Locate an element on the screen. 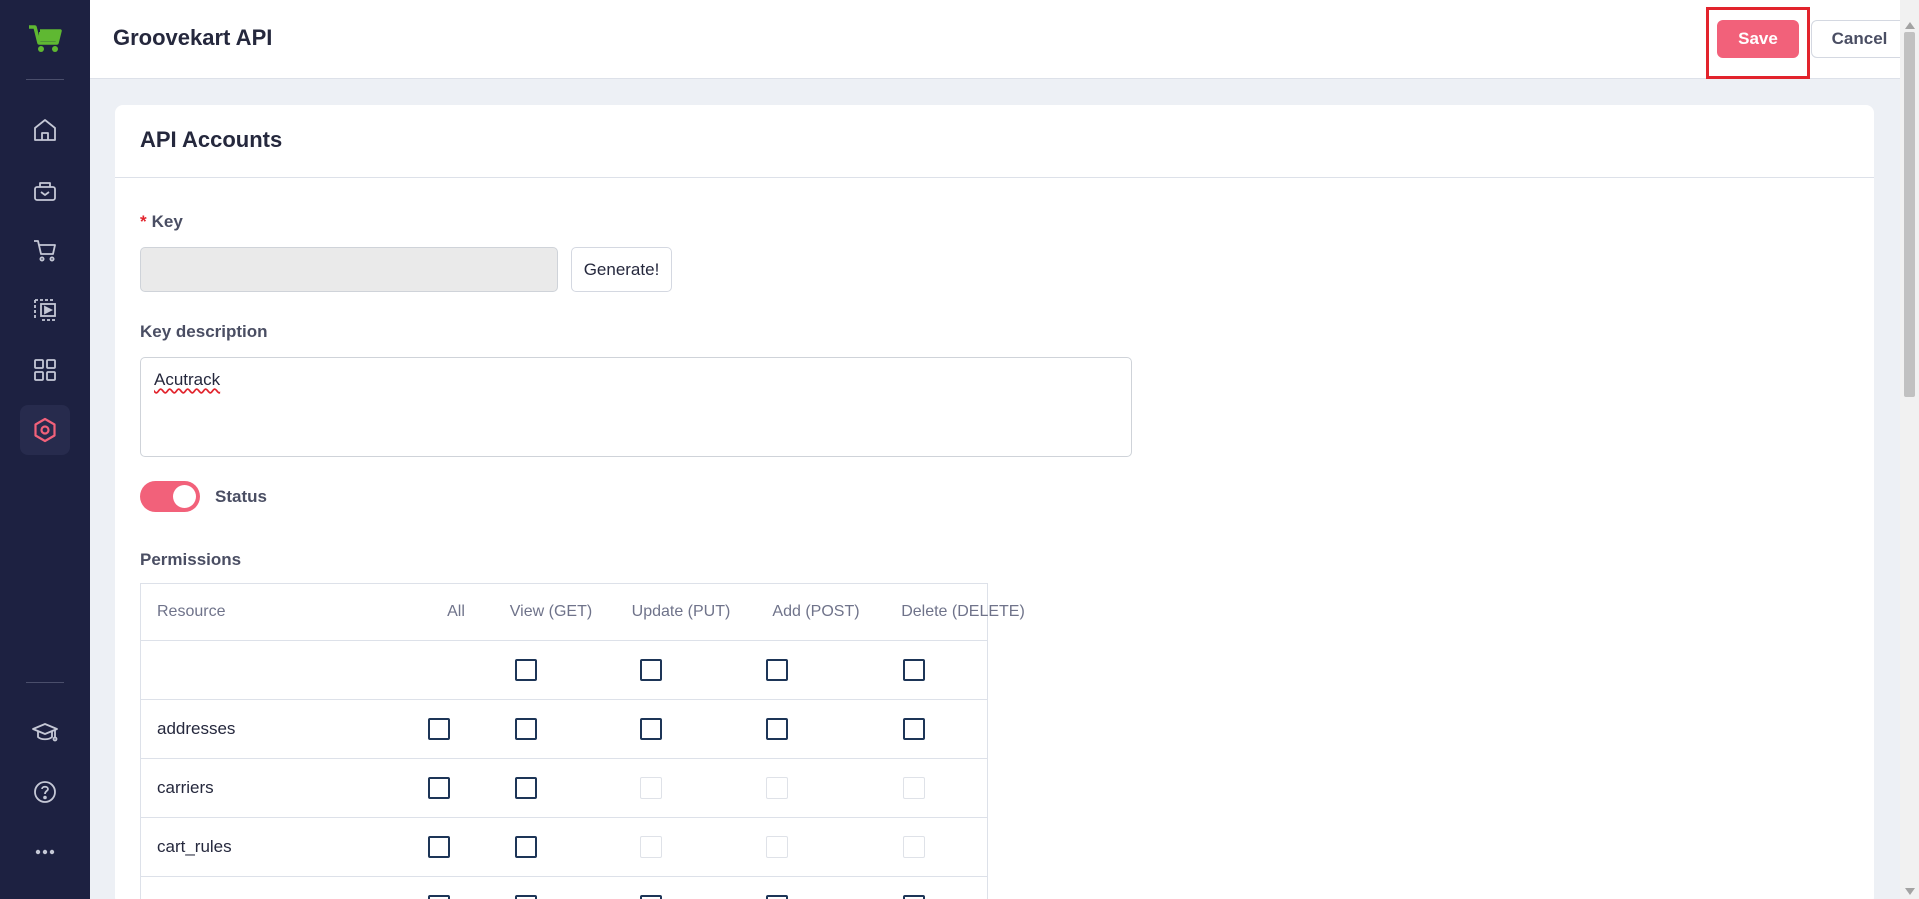 The width and height of the screenshot is (1919, 899). scroll-down-arrow-icon is located at coordinates (1910, 891).